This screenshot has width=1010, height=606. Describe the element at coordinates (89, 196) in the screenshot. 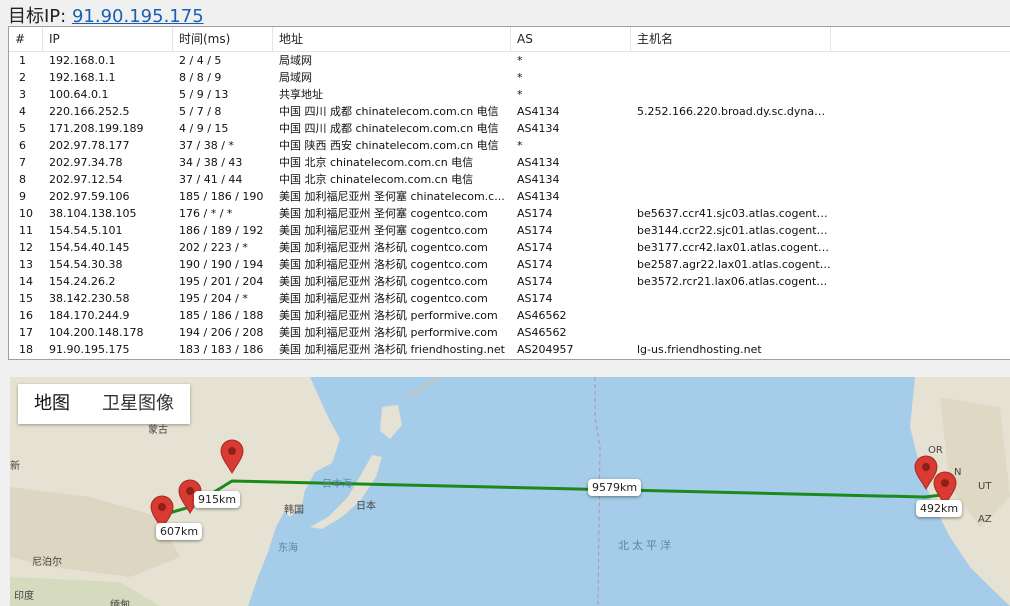

I see `hop-ip-cell: 202.97.59.106` at that location.